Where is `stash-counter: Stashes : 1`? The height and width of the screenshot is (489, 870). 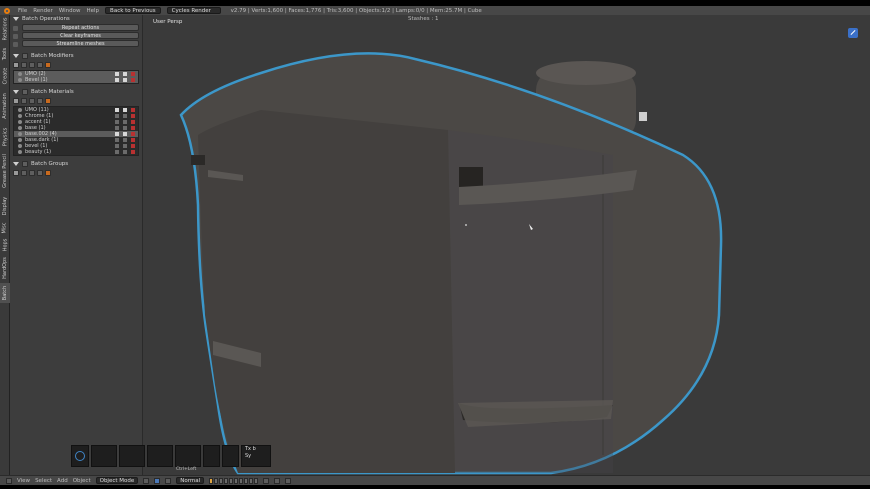
stash-counter: Stashes : 1 is located at coordinates (423, 19).